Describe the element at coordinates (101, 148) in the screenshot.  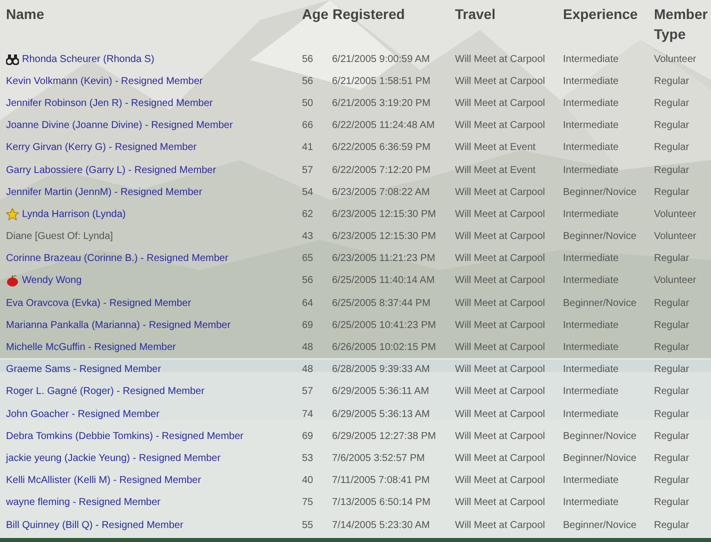
I see `member-link: Kerry Girvan (Kerry G) - Resigned Member` at that location.